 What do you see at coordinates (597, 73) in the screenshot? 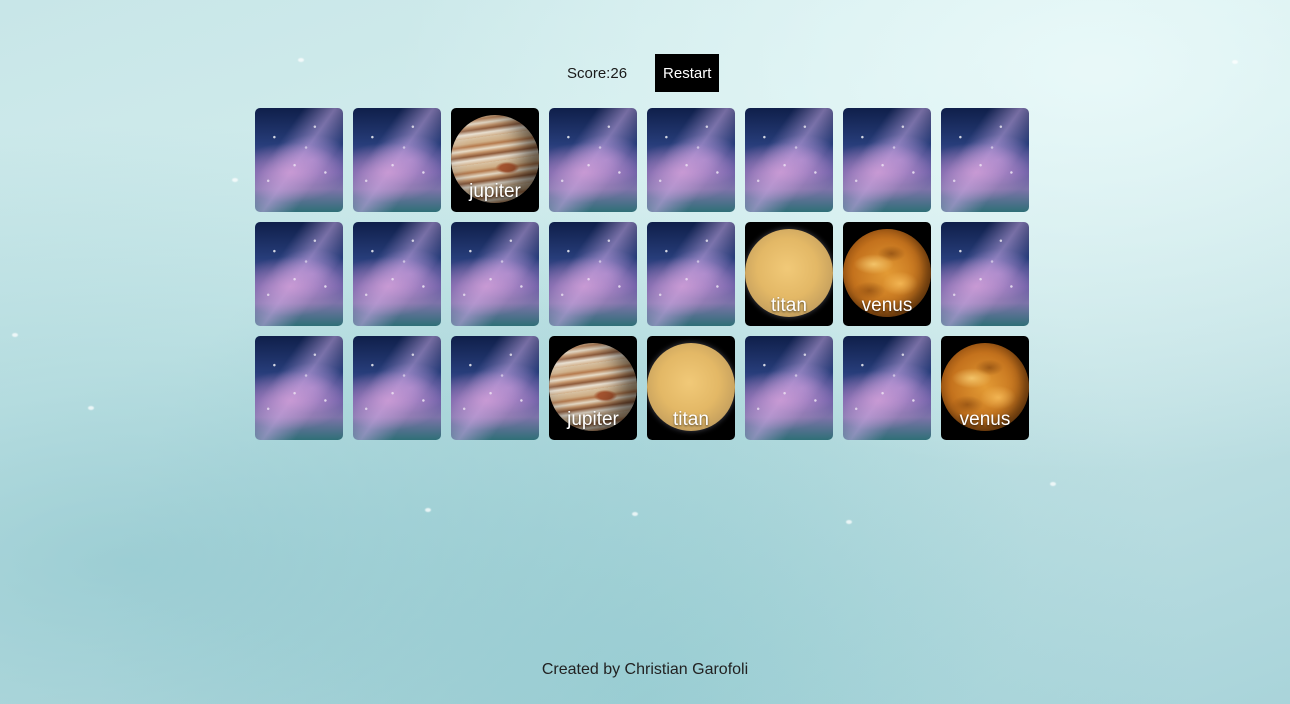
I see `score-display: Score:26` at bounding box center [597, 73].